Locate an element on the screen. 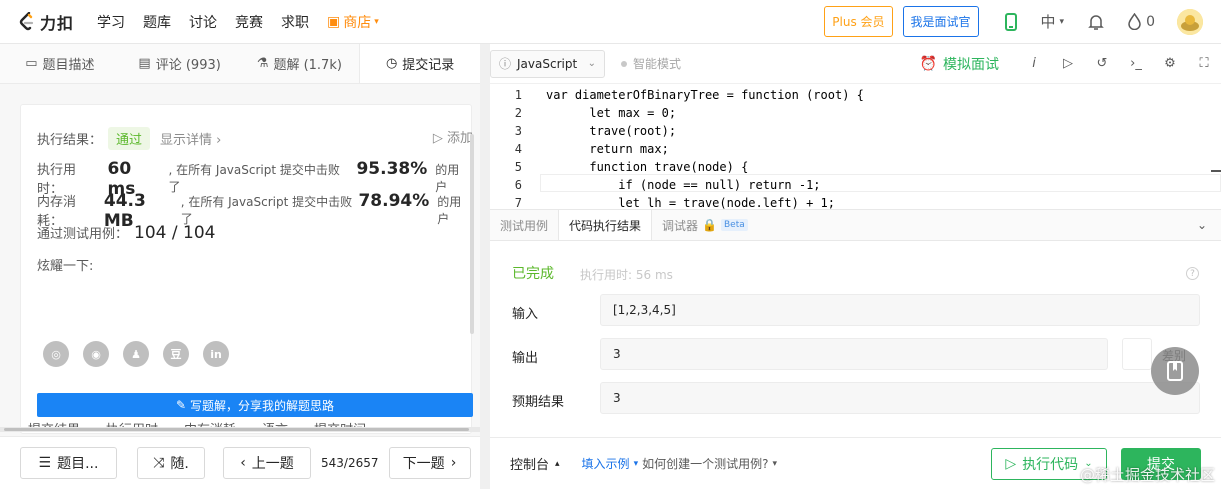 This screenshot has width=1221, height=489. next-label: 下一题 is located at coordinates (423, 464).